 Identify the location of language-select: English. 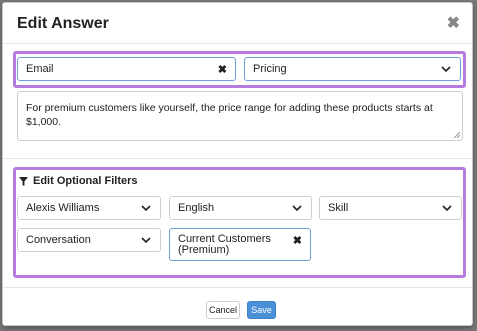
(240, 208).